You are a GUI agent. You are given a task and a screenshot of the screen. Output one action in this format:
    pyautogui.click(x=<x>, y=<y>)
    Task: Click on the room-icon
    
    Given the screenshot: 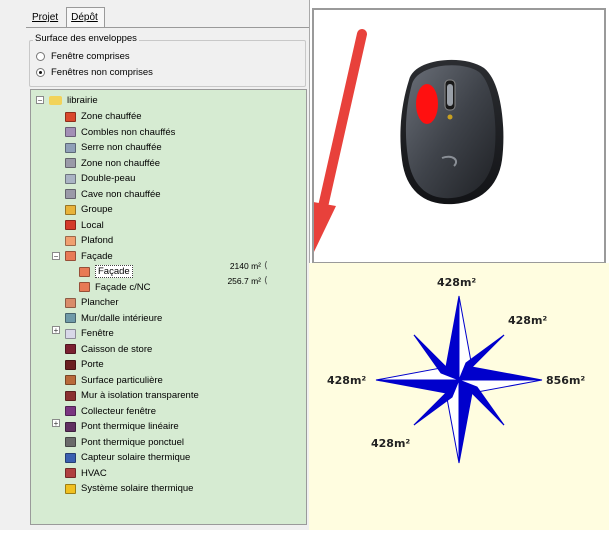 What is the action you would take?
    pyautogui.click(x=70, y=225)
    